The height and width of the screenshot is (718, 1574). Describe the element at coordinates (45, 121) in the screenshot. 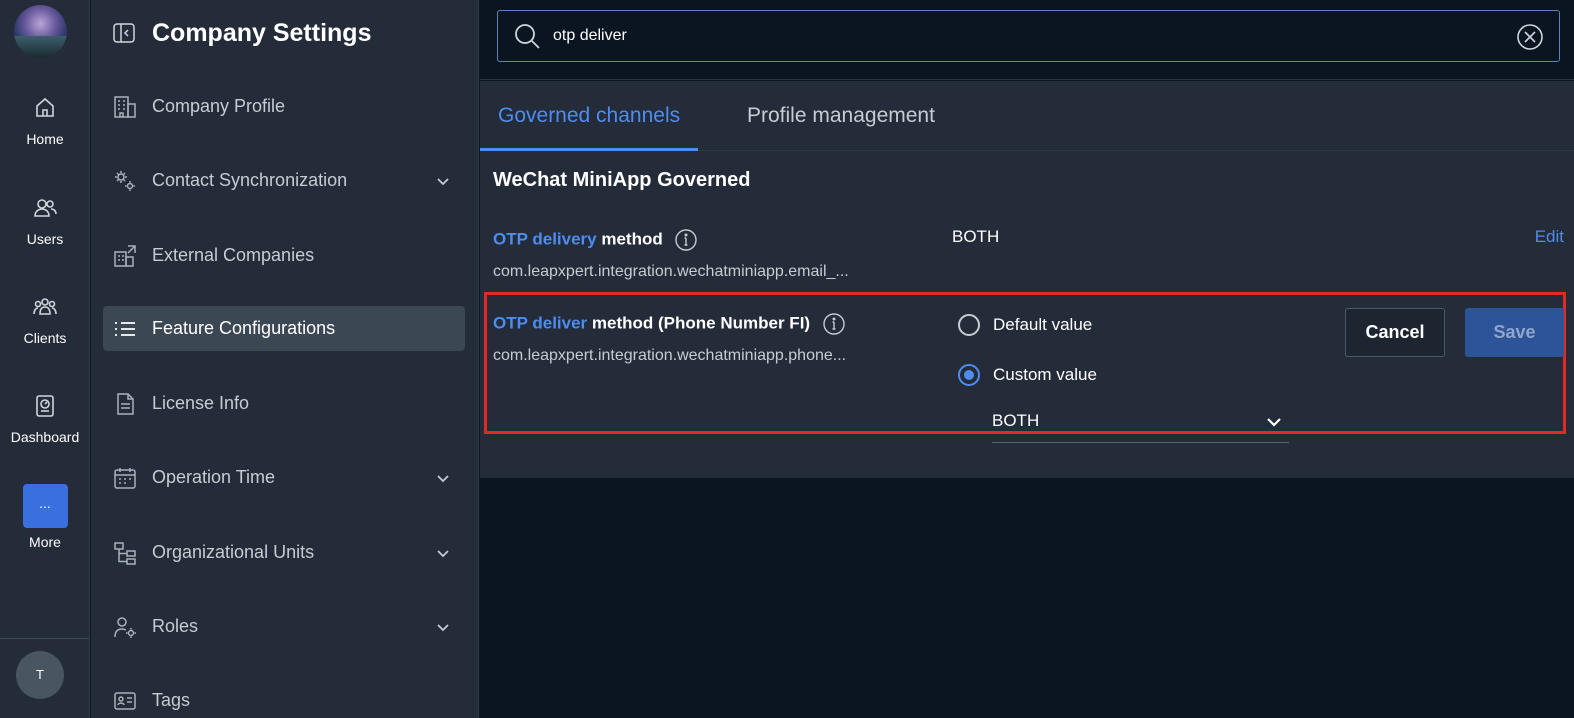

I see `rail-item-home: Home` at that location.